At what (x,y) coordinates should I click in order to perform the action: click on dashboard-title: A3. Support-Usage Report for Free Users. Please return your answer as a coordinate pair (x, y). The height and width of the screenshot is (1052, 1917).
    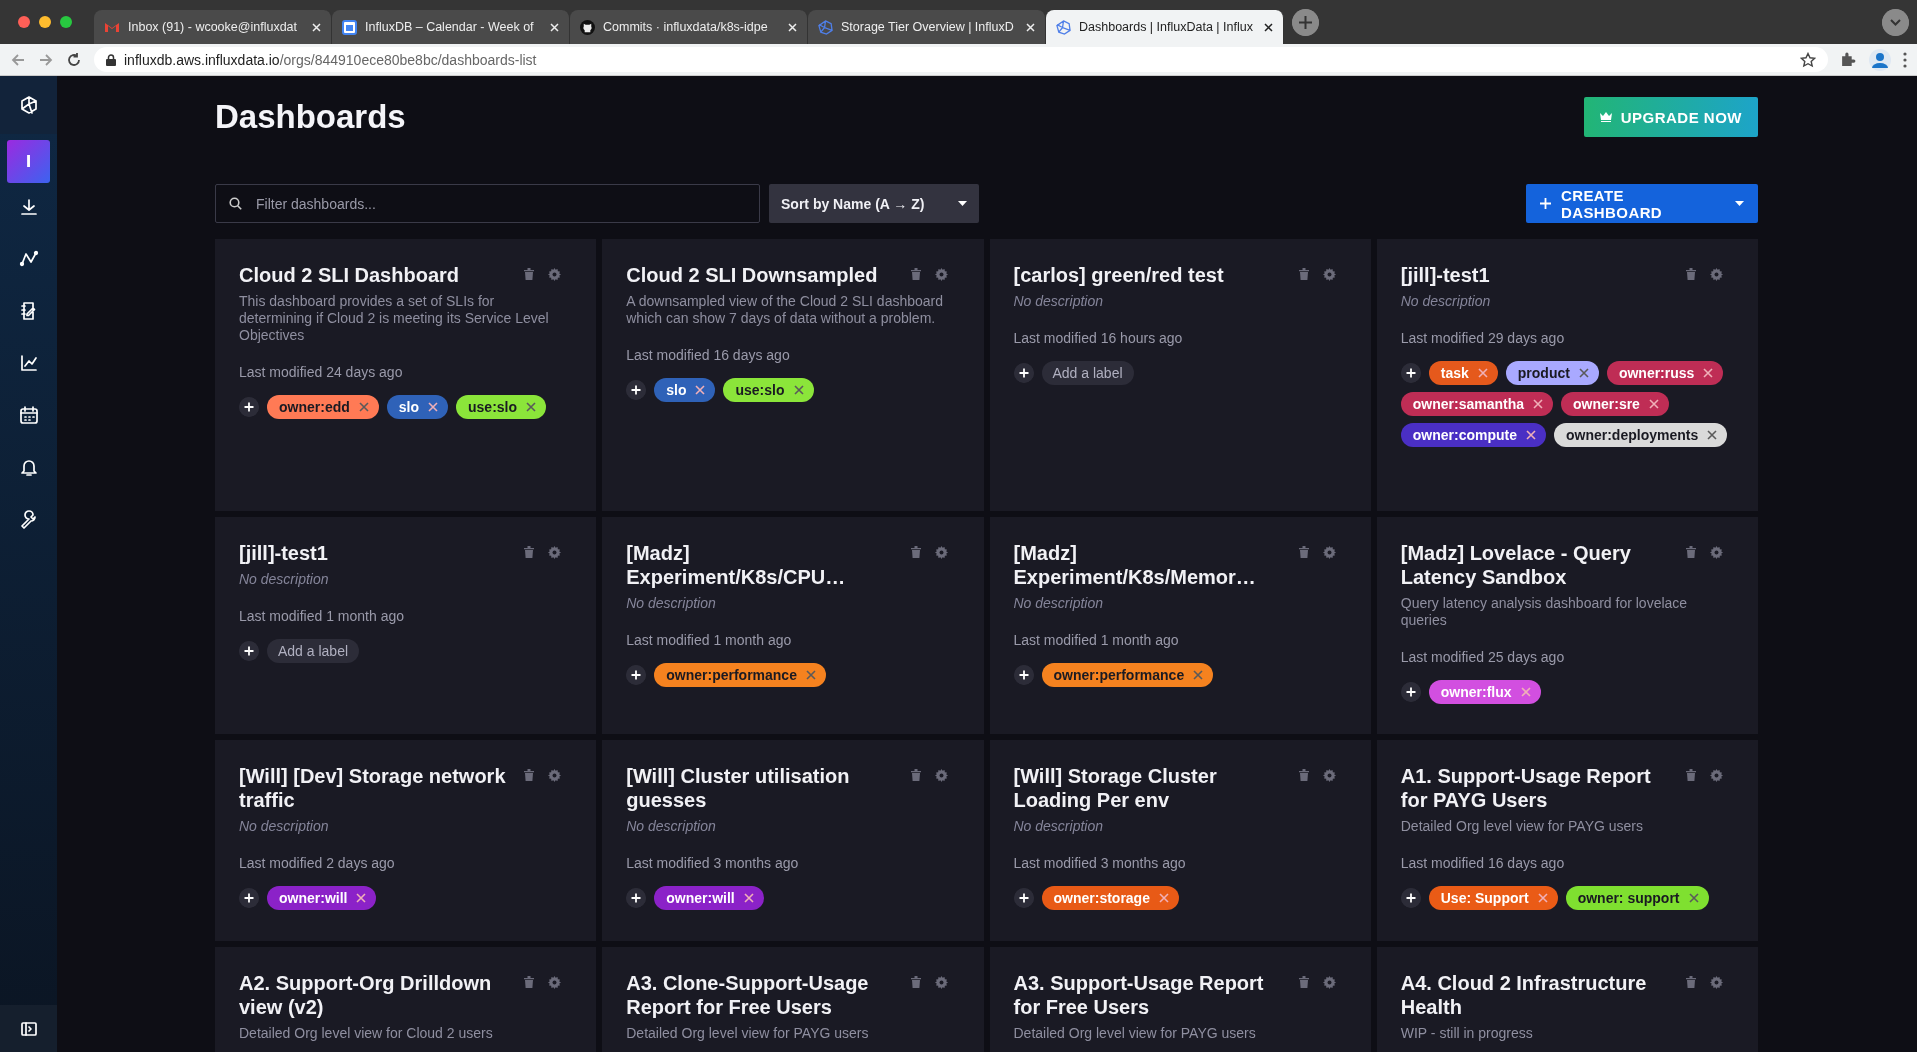
    Looking at the image, I should click on (1151, 995).